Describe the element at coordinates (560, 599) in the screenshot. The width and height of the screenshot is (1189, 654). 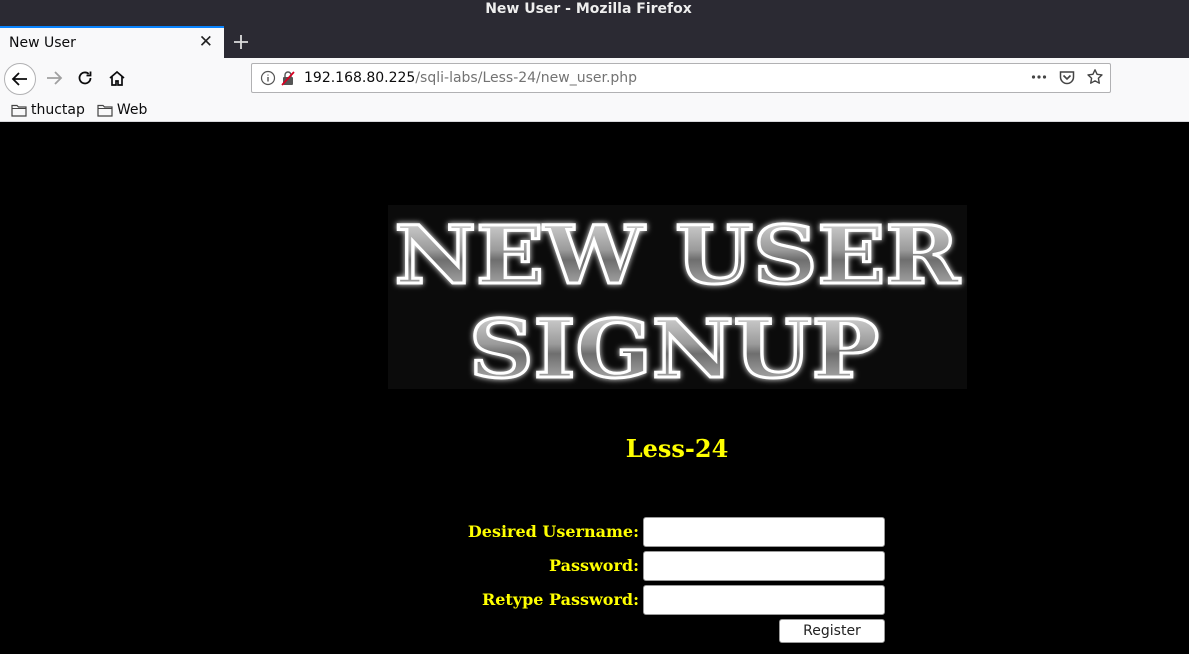
I see `retype-password-label: Retype Password:` at that location.